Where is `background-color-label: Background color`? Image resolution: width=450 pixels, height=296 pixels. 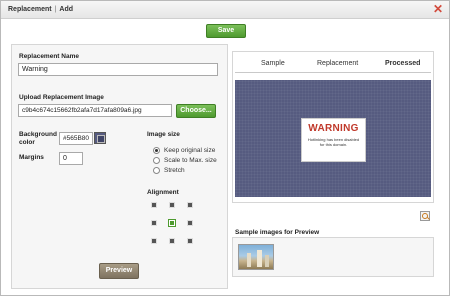
background-color-label: Background color is located at coordinates (38, 138).